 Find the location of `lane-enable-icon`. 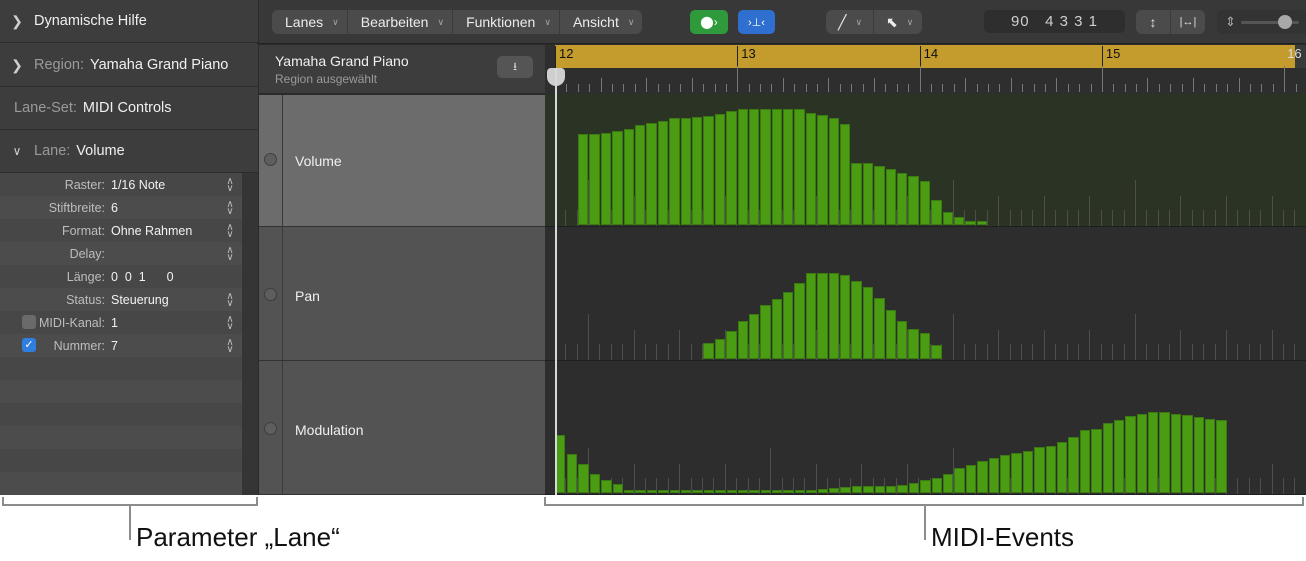

lane-enable-icon is located at coordinates (270, 159).